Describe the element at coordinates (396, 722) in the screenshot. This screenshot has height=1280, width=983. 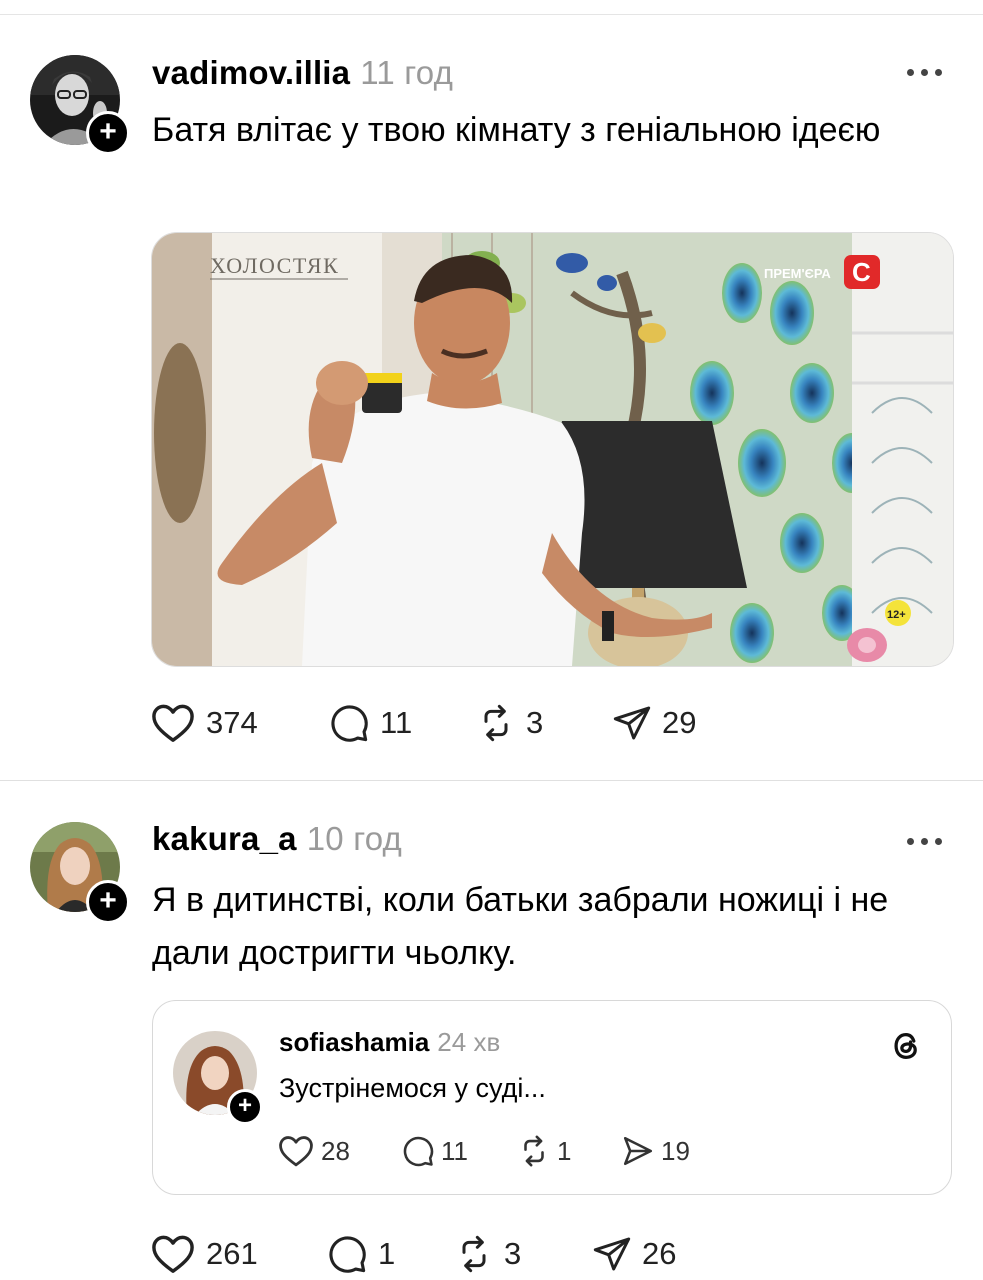
I see `comment-count: 11` at that location.